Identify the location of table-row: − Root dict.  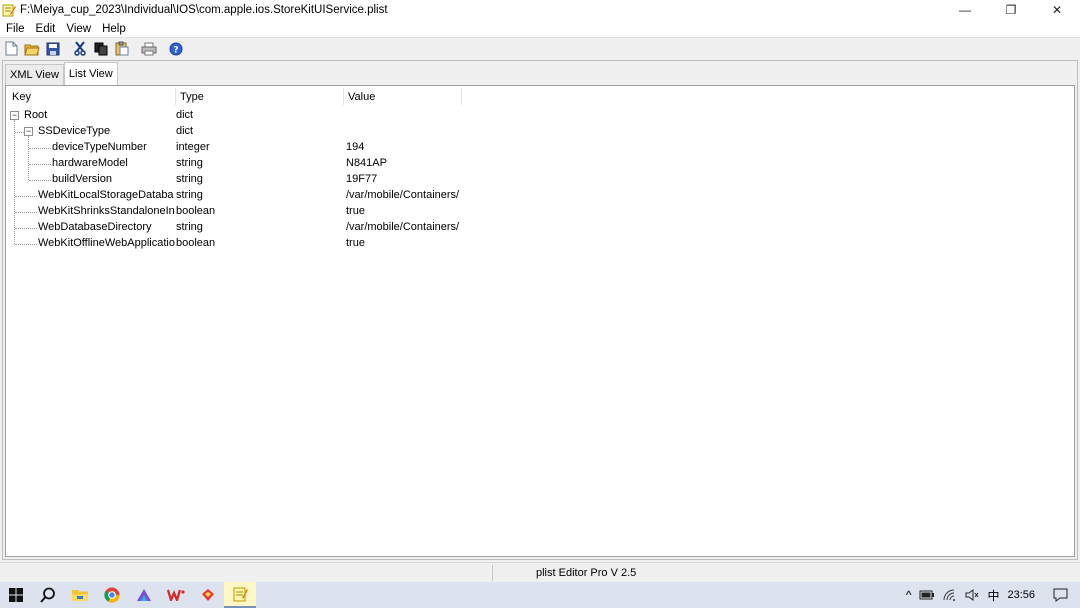
(540, 116).